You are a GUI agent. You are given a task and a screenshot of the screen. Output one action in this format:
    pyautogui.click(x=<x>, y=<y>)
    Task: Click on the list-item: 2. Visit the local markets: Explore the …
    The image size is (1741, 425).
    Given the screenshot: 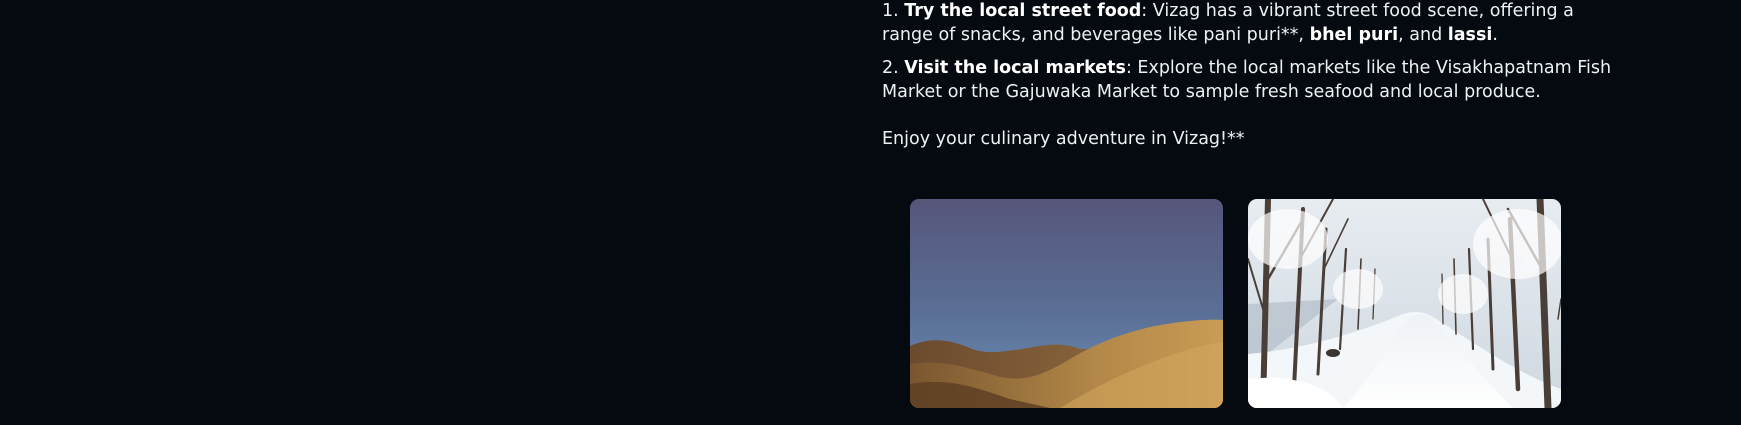 What is the action you would take?
    pyautogui.click(x=1252, y=80)
    